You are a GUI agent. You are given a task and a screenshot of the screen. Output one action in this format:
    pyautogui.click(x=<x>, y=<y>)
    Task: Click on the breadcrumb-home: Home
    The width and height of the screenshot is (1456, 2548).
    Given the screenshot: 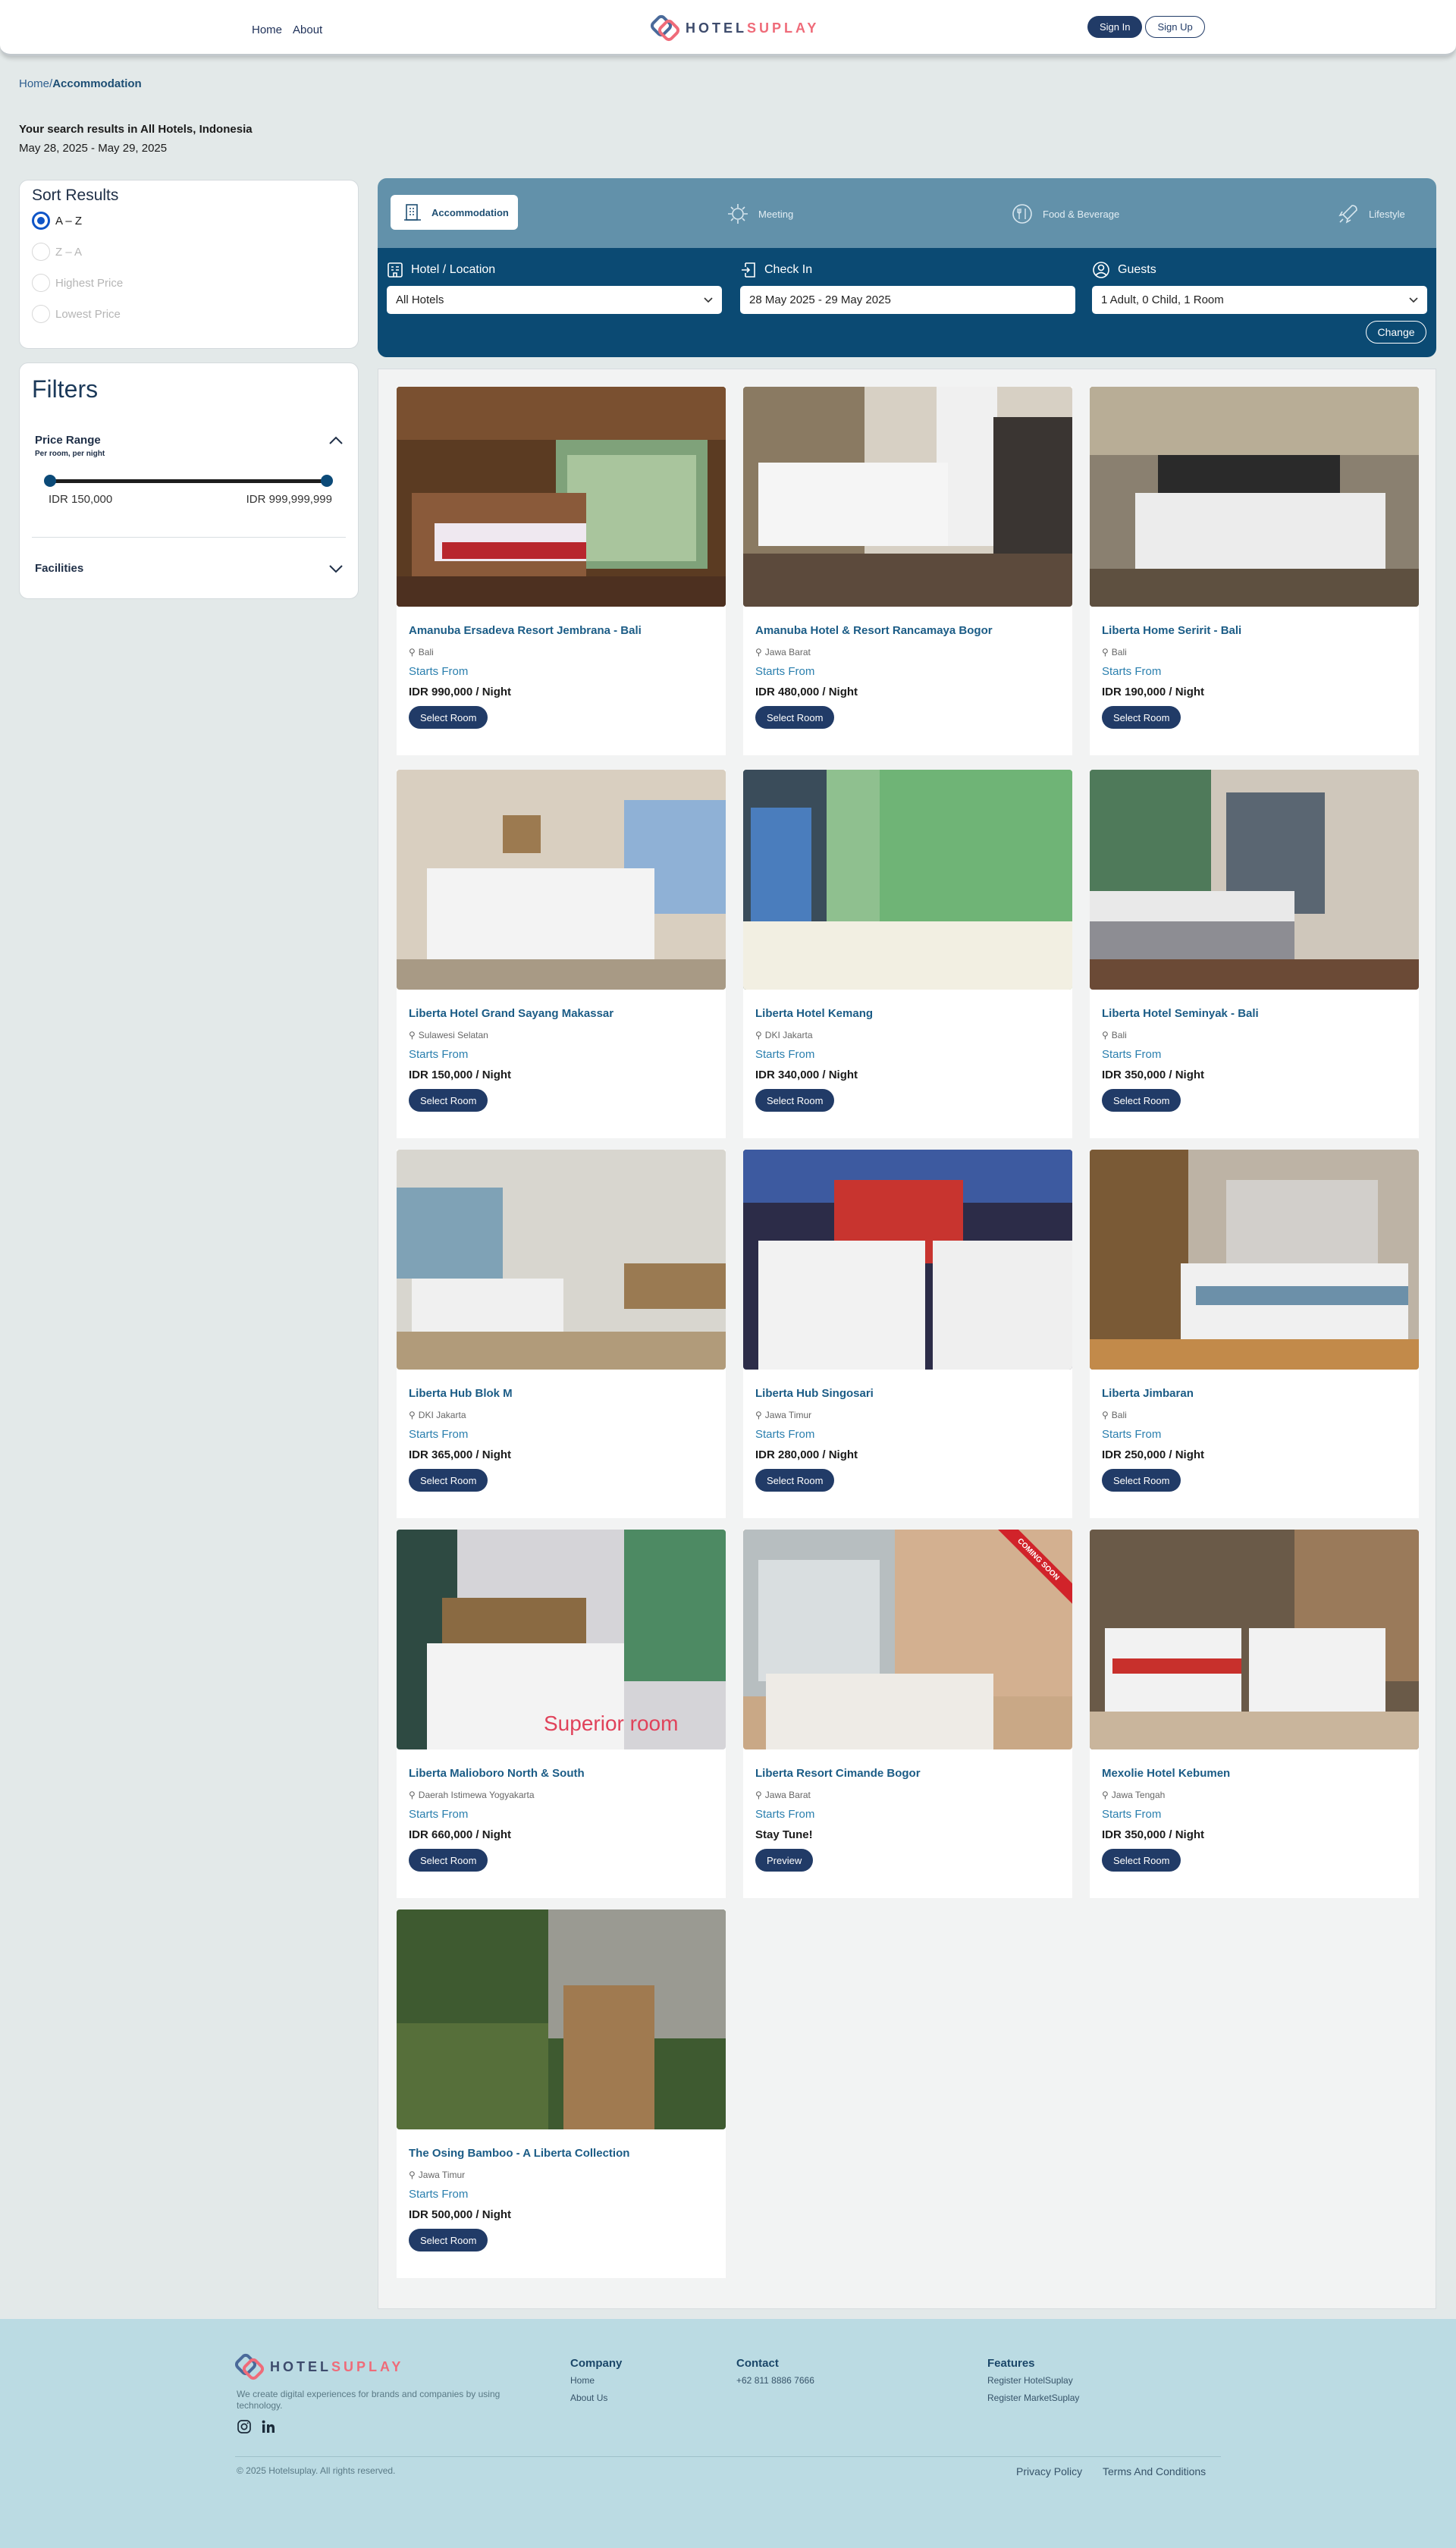 What is the action you would take?
    pyautogui.click(x=34, y=83)
    